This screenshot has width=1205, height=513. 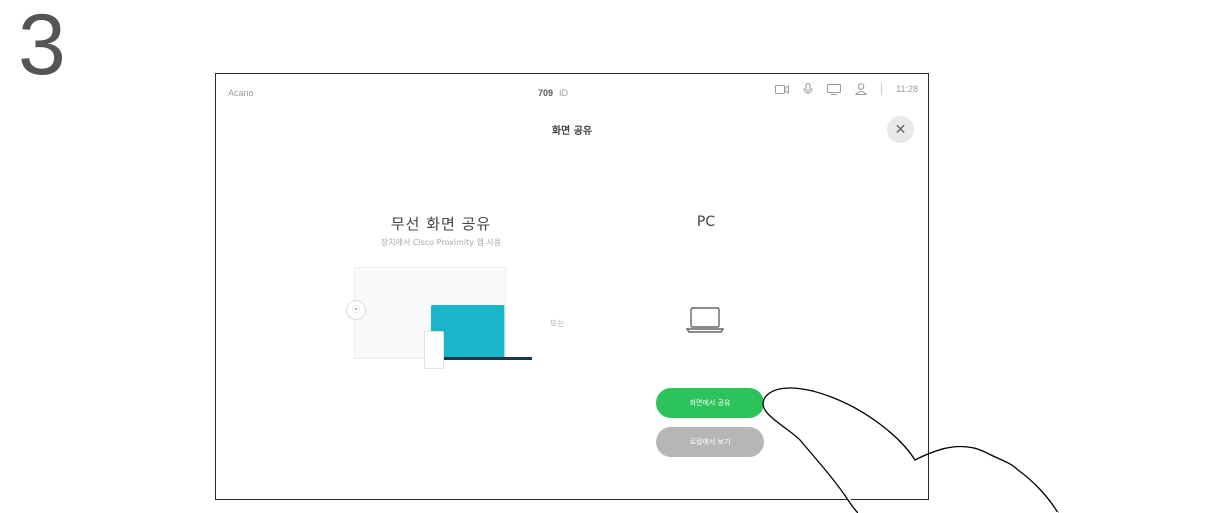 I want to click on proximity-icon: ⦿, so click(x=356, y=310).